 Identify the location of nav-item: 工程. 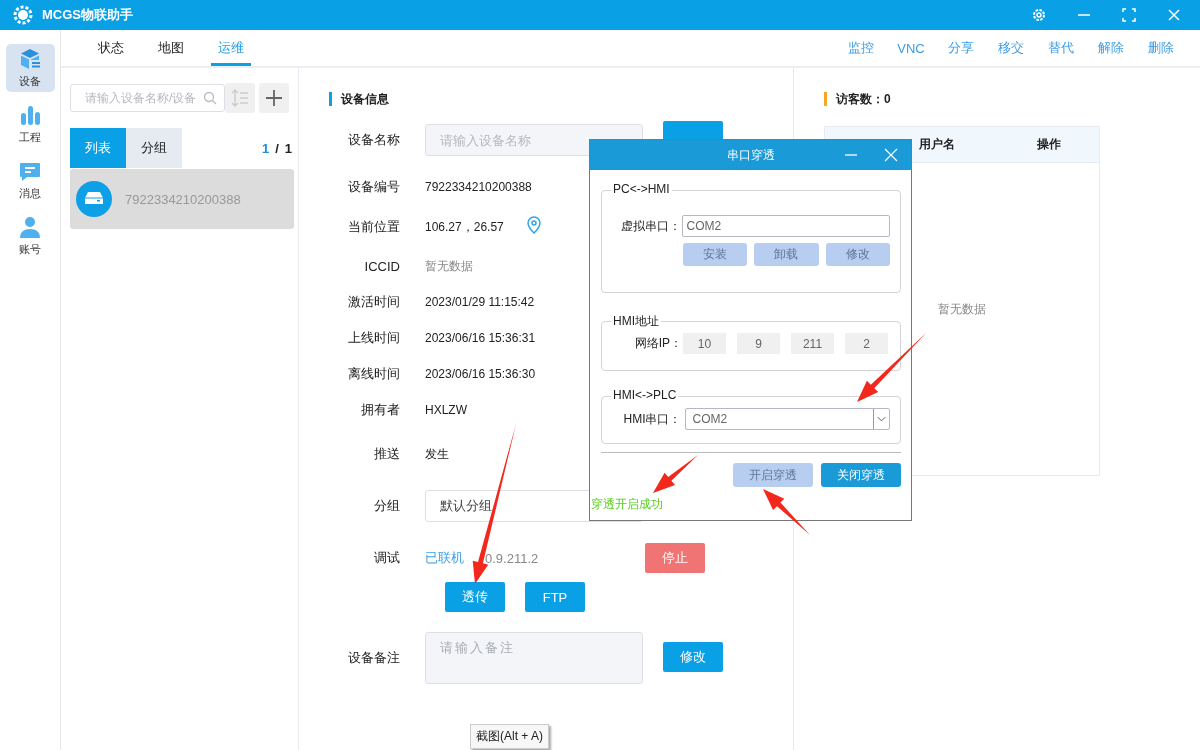
(30, 124).